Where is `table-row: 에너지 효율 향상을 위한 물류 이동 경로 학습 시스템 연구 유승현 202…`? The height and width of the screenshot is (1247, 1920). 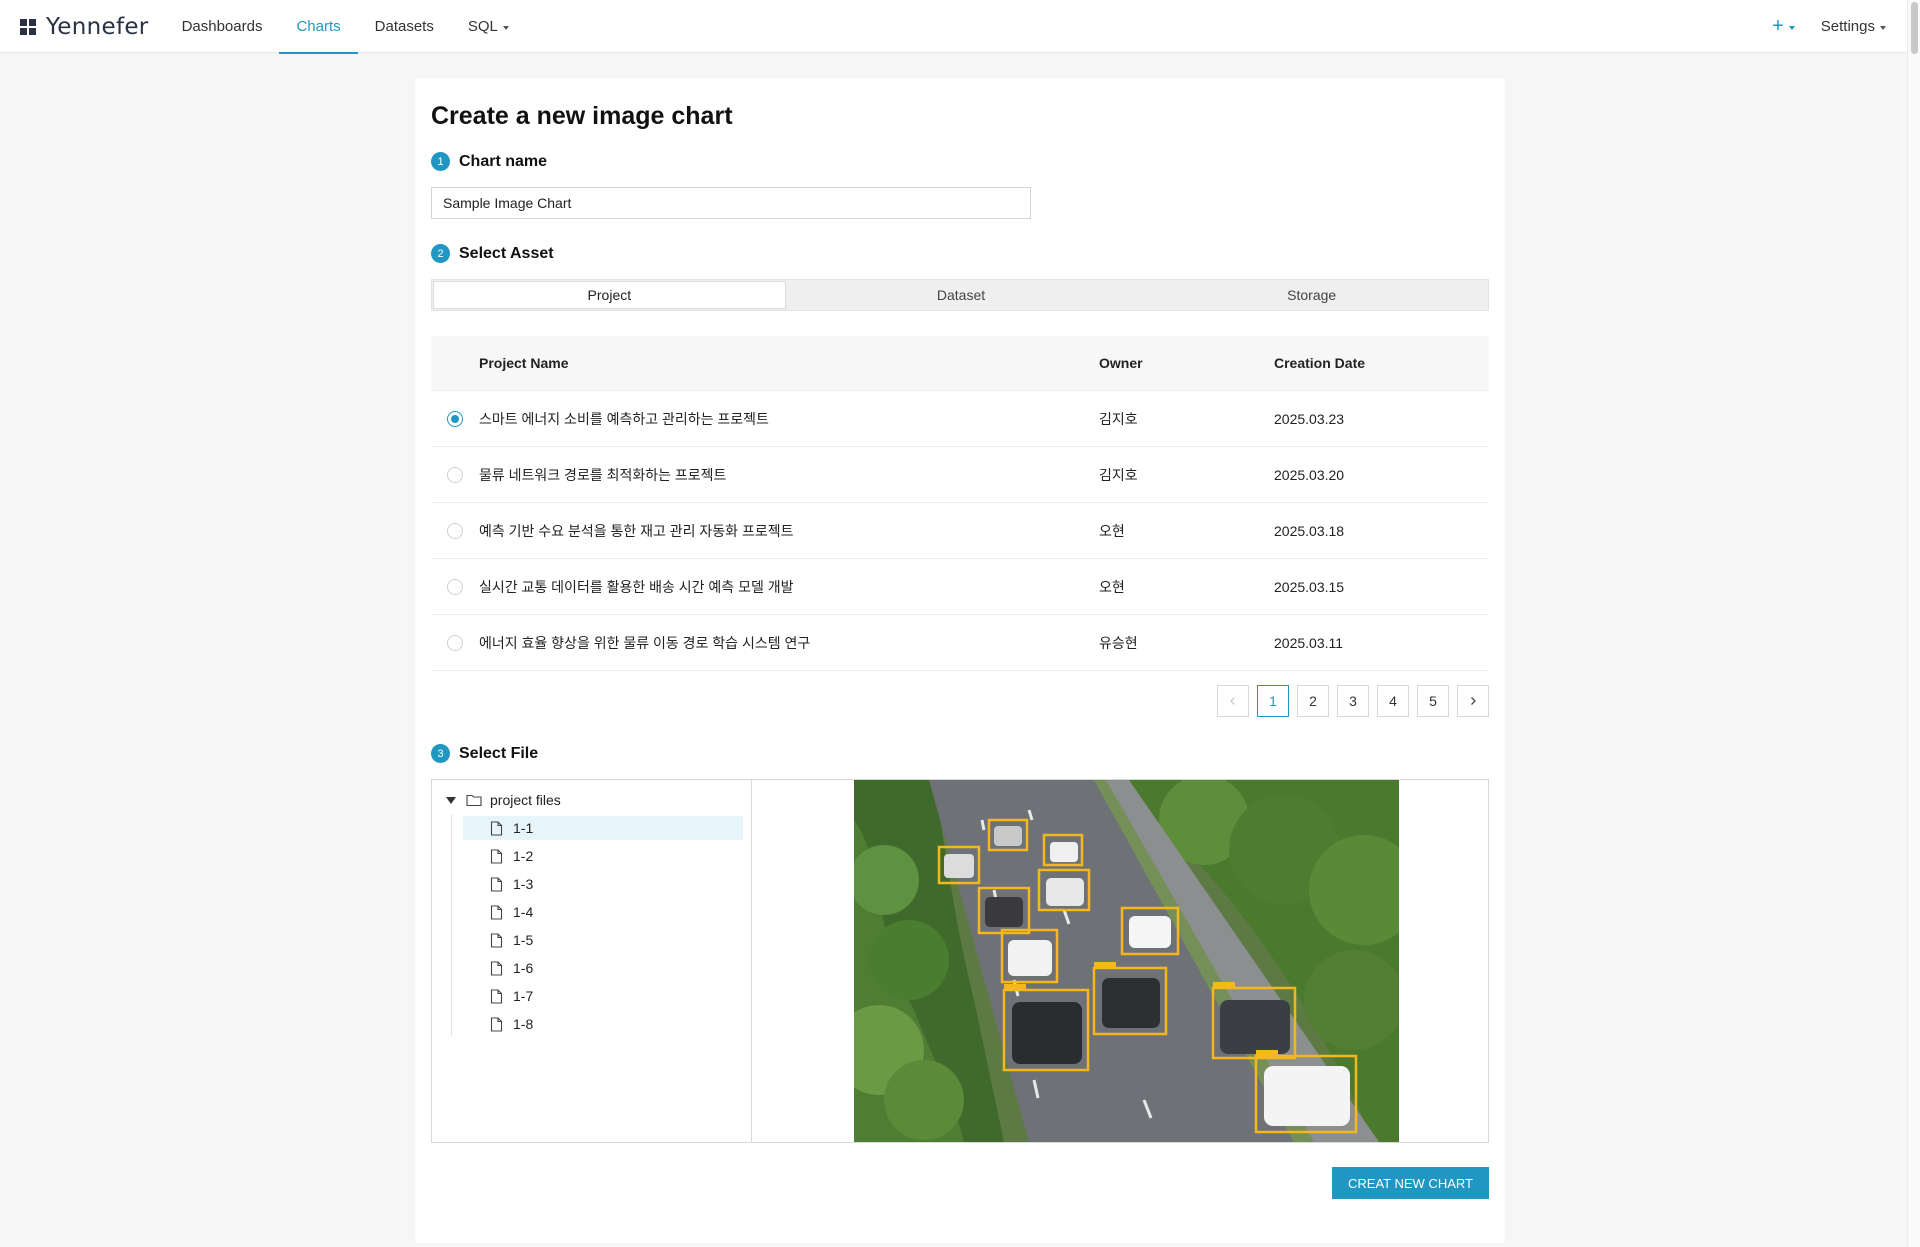 table-row: 에너지 효율 향상을 위한 물류 이동 경로 학습 시스템 연구 유승현 202… is located at coordinates (960, 643).